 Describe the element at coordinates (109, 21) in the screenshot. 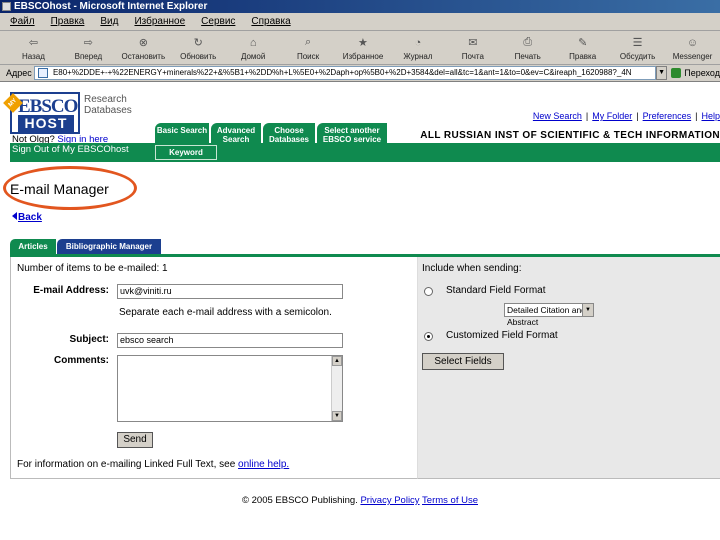

I see `menu-view: Вид` at that location.